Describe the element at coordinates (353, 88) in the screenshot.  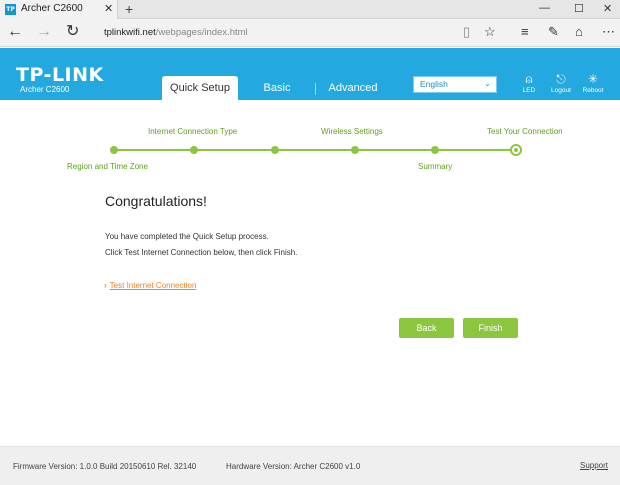
I see `tab-advanced: Advanced` at that location.